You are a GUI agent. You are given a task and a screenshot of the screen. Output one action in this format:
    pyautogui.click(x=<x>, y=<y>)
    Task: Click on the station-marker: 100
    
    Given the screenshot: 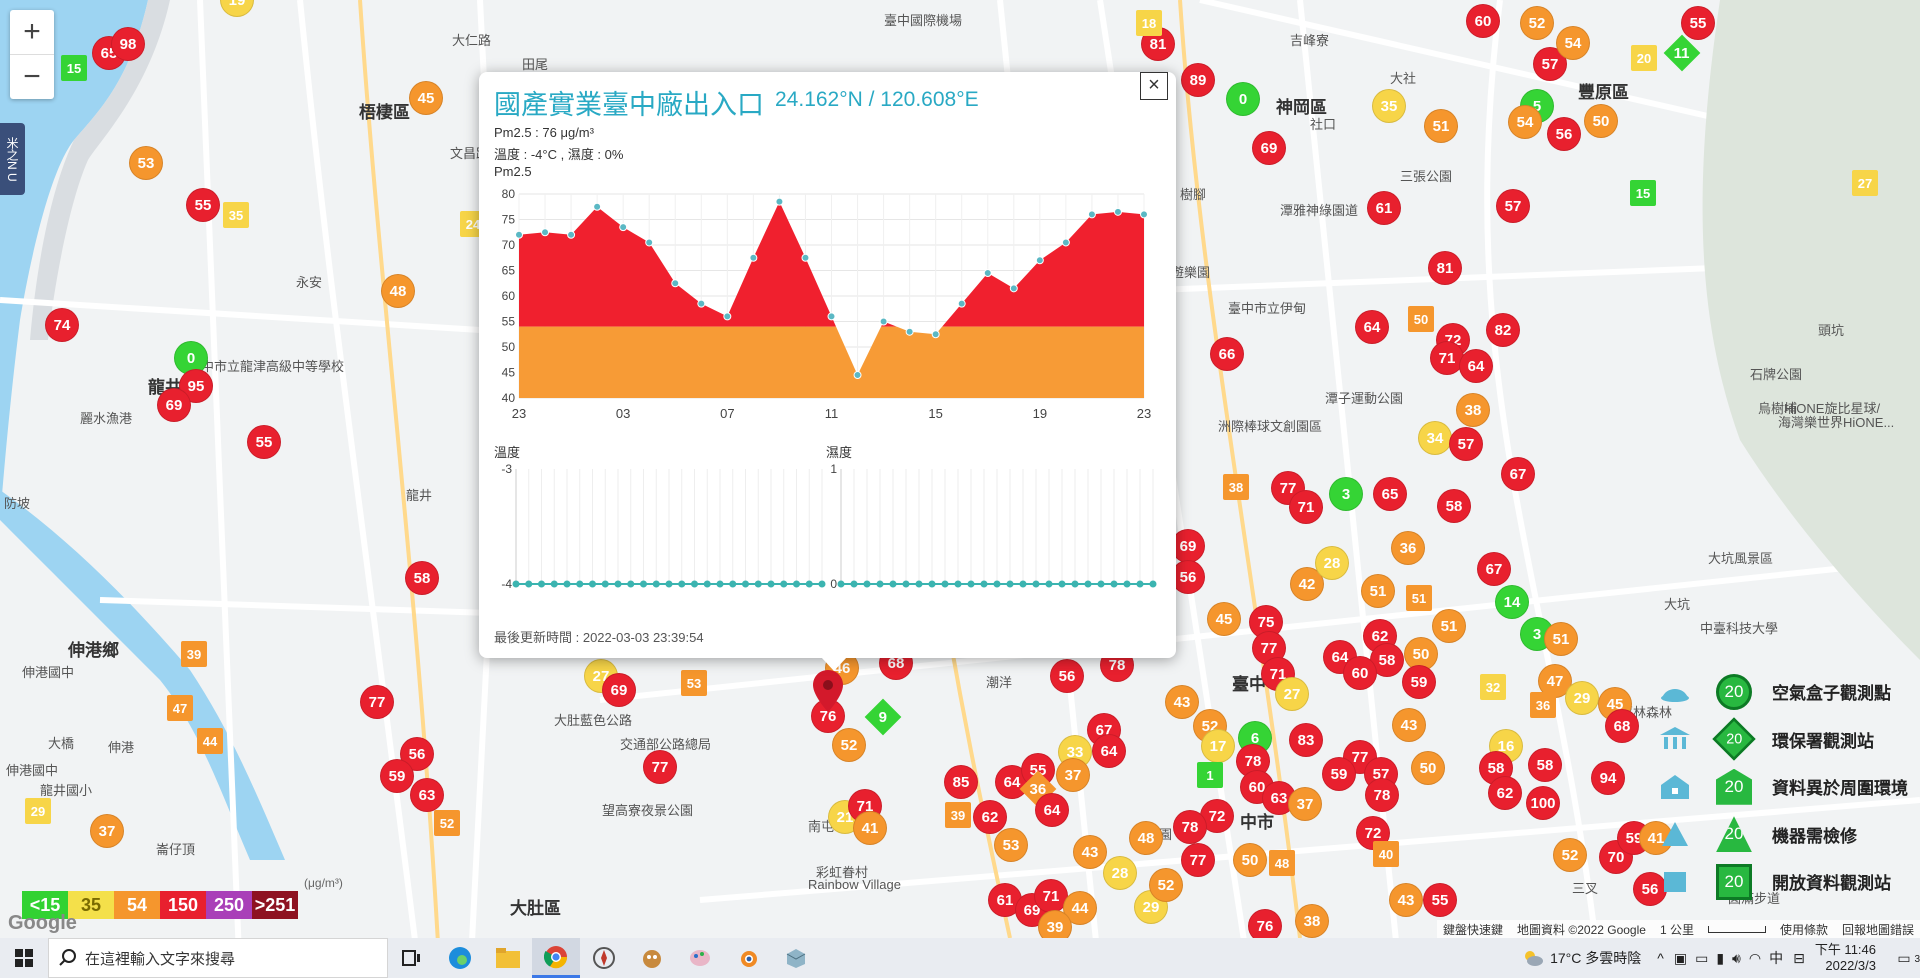 What is the action you would take?
    pyautogui.click(x=1543, y=803)
    